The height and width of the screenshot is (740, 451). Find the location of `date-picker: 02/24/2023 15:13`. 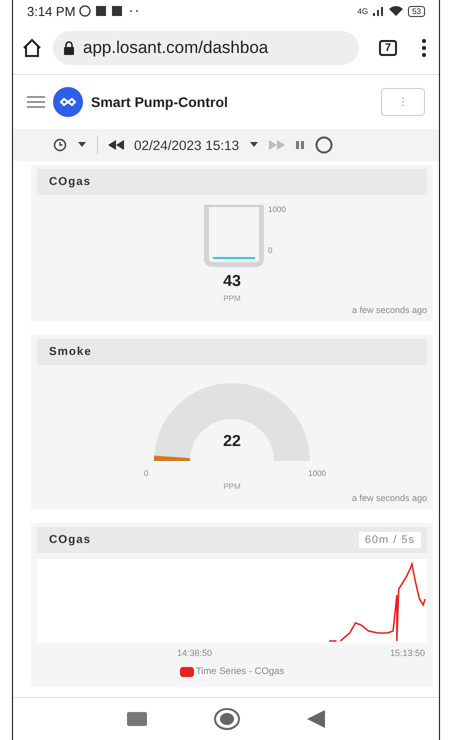

date-picker: 02/24/2023 15:13 is located at coordinates (187, 145).